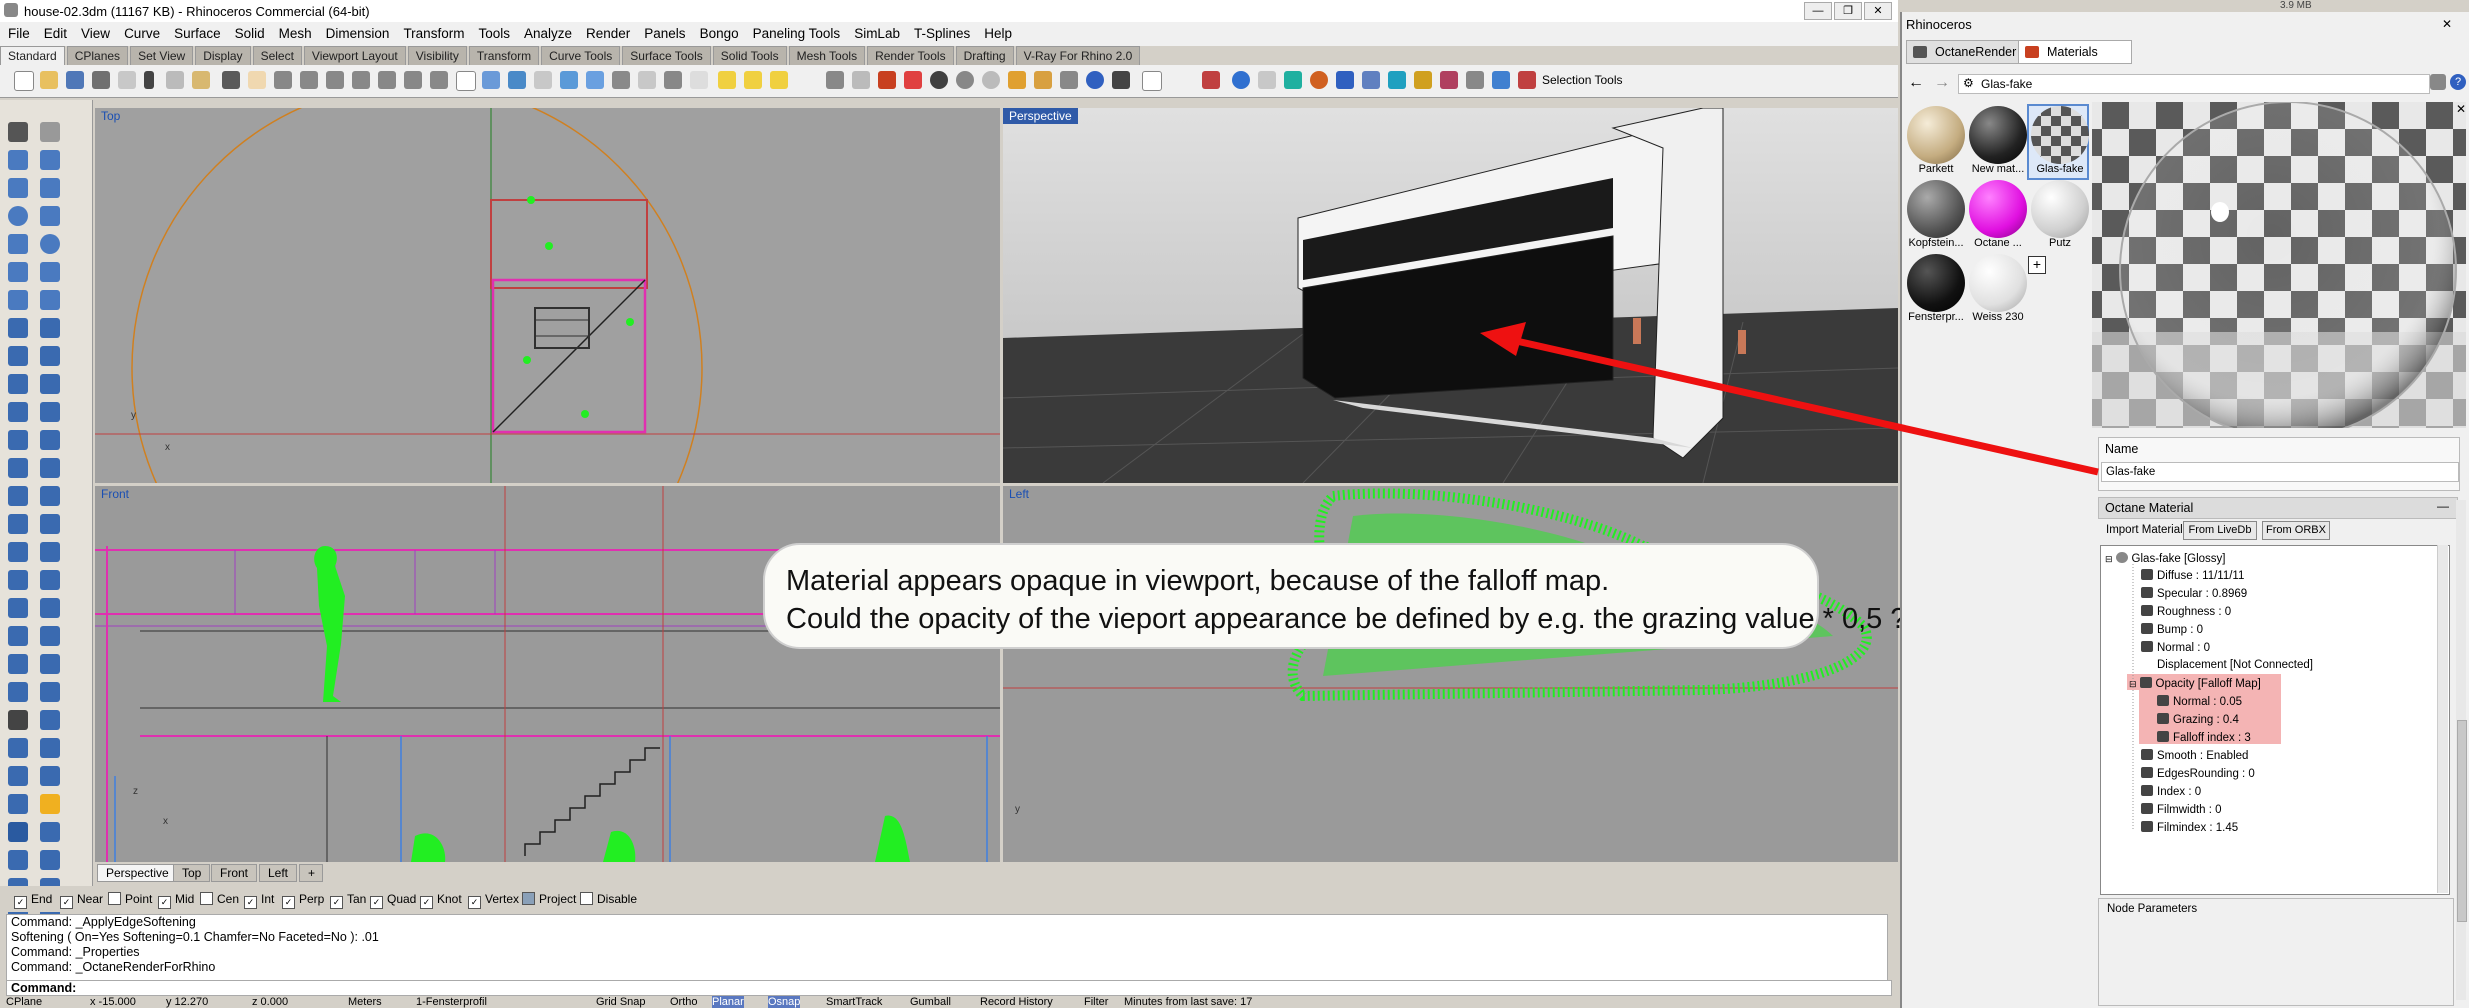  I want to click on menu-render: Render, so click(607, 34).